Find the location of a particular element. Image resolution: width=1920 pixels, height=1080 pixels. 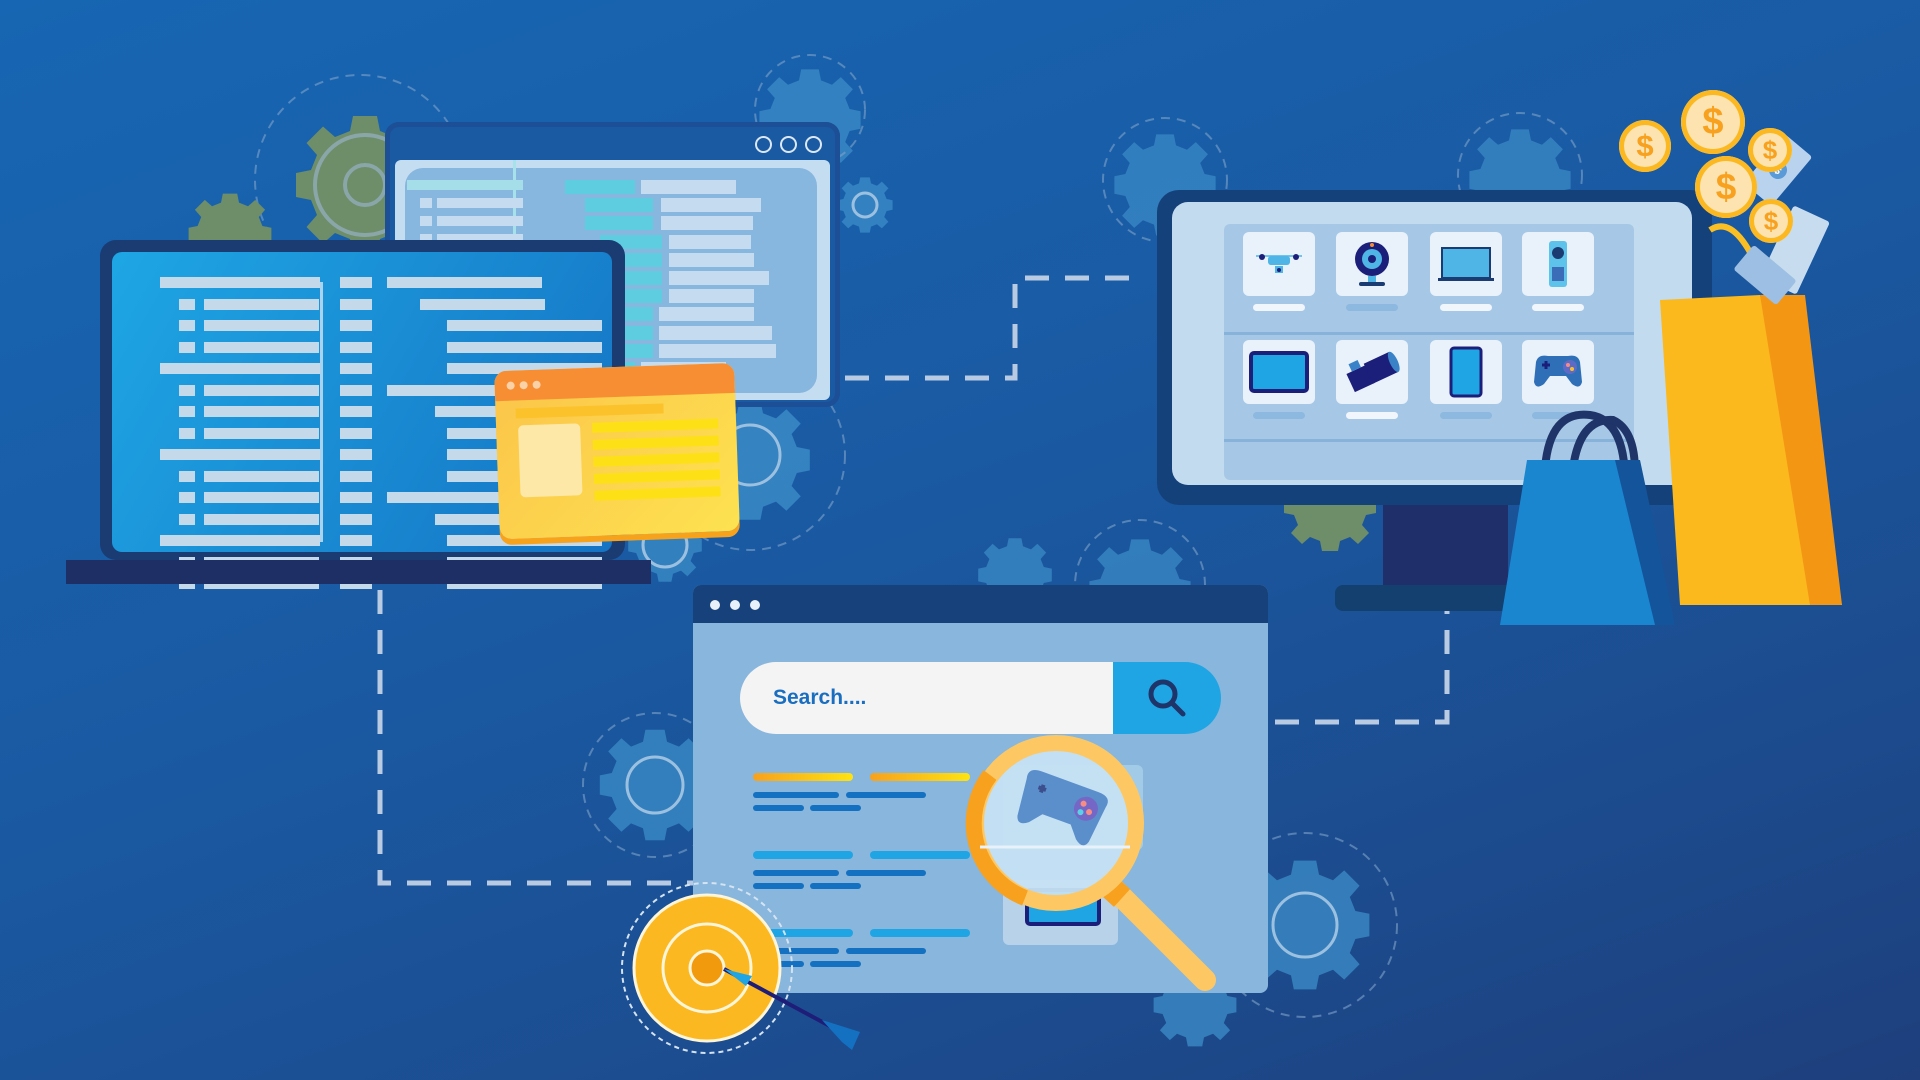

webcam-icon is located at coordinates (1372, 264).